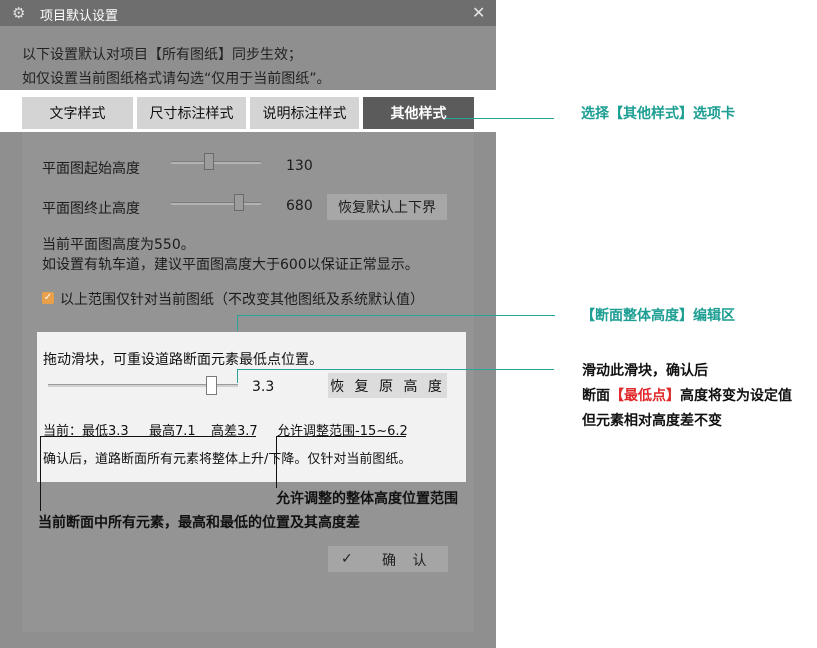 This screenshot has width=817, height=648. Describe the element at coordinates (652, 421) in the screenshot. I see `slider-annotation-line3: 但元素相对高度差不变` at that location.